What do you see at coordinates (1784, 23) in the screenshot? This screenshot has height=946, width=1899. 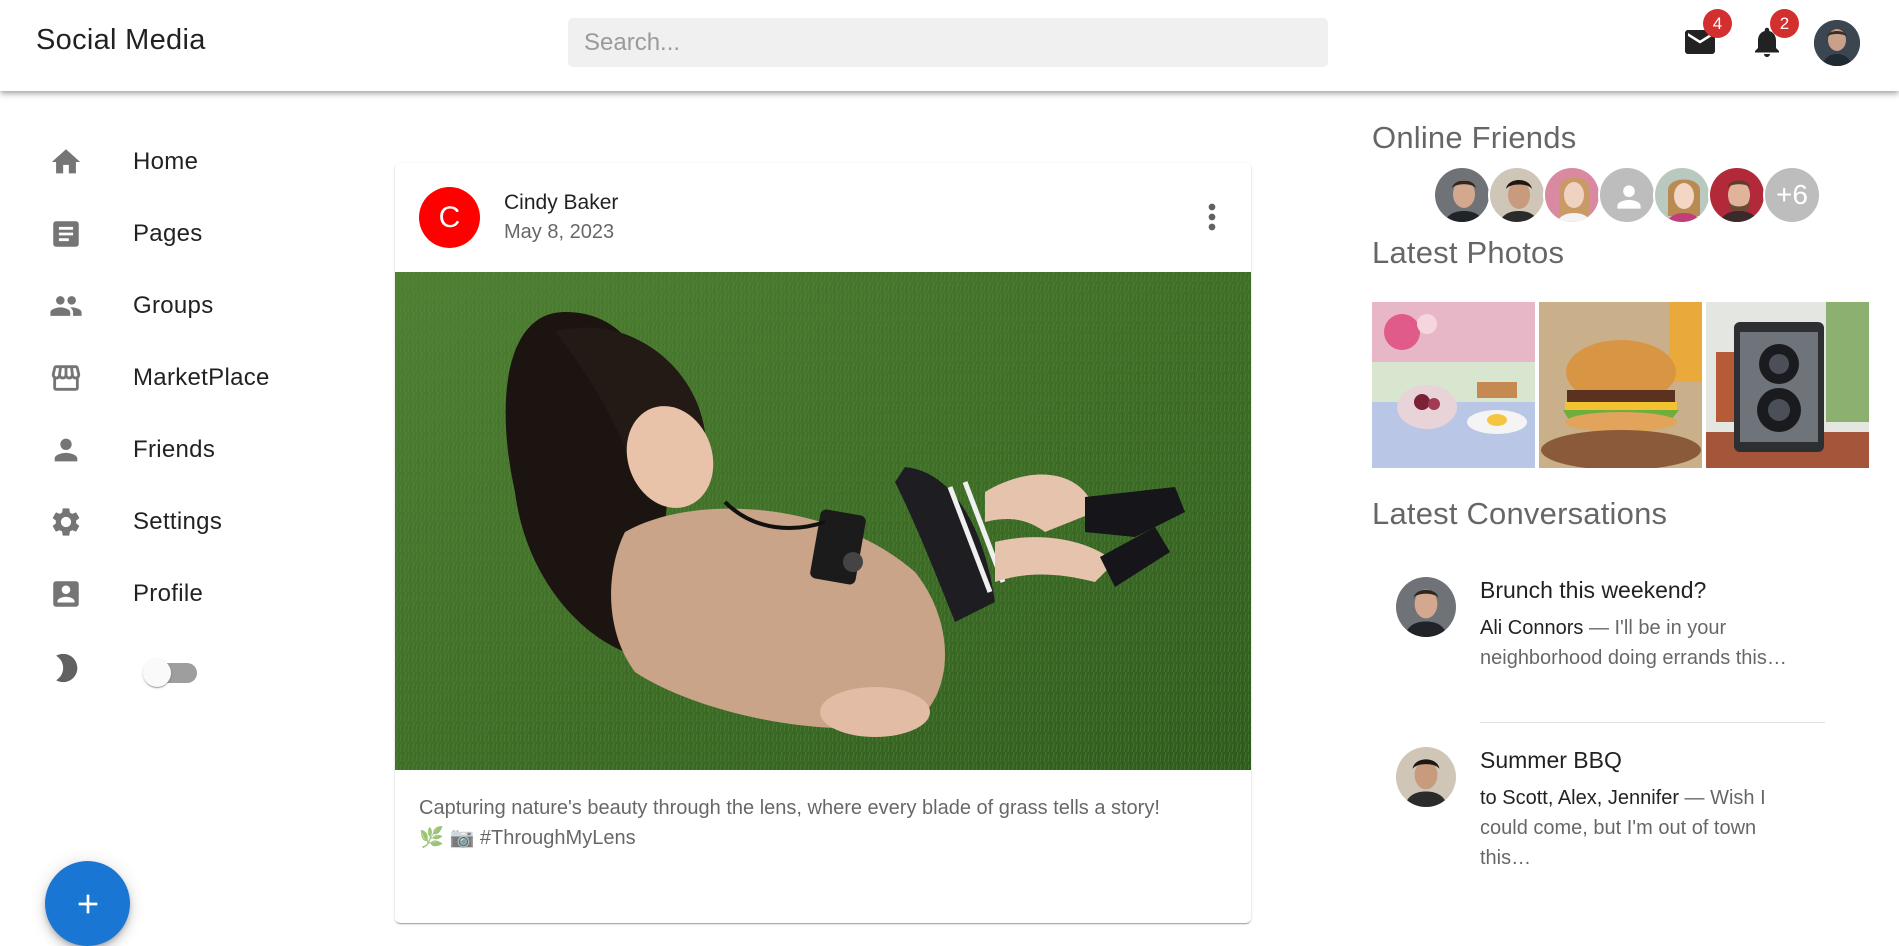 I see `notifications-badge: 2` at bounding box center [1784, 23].